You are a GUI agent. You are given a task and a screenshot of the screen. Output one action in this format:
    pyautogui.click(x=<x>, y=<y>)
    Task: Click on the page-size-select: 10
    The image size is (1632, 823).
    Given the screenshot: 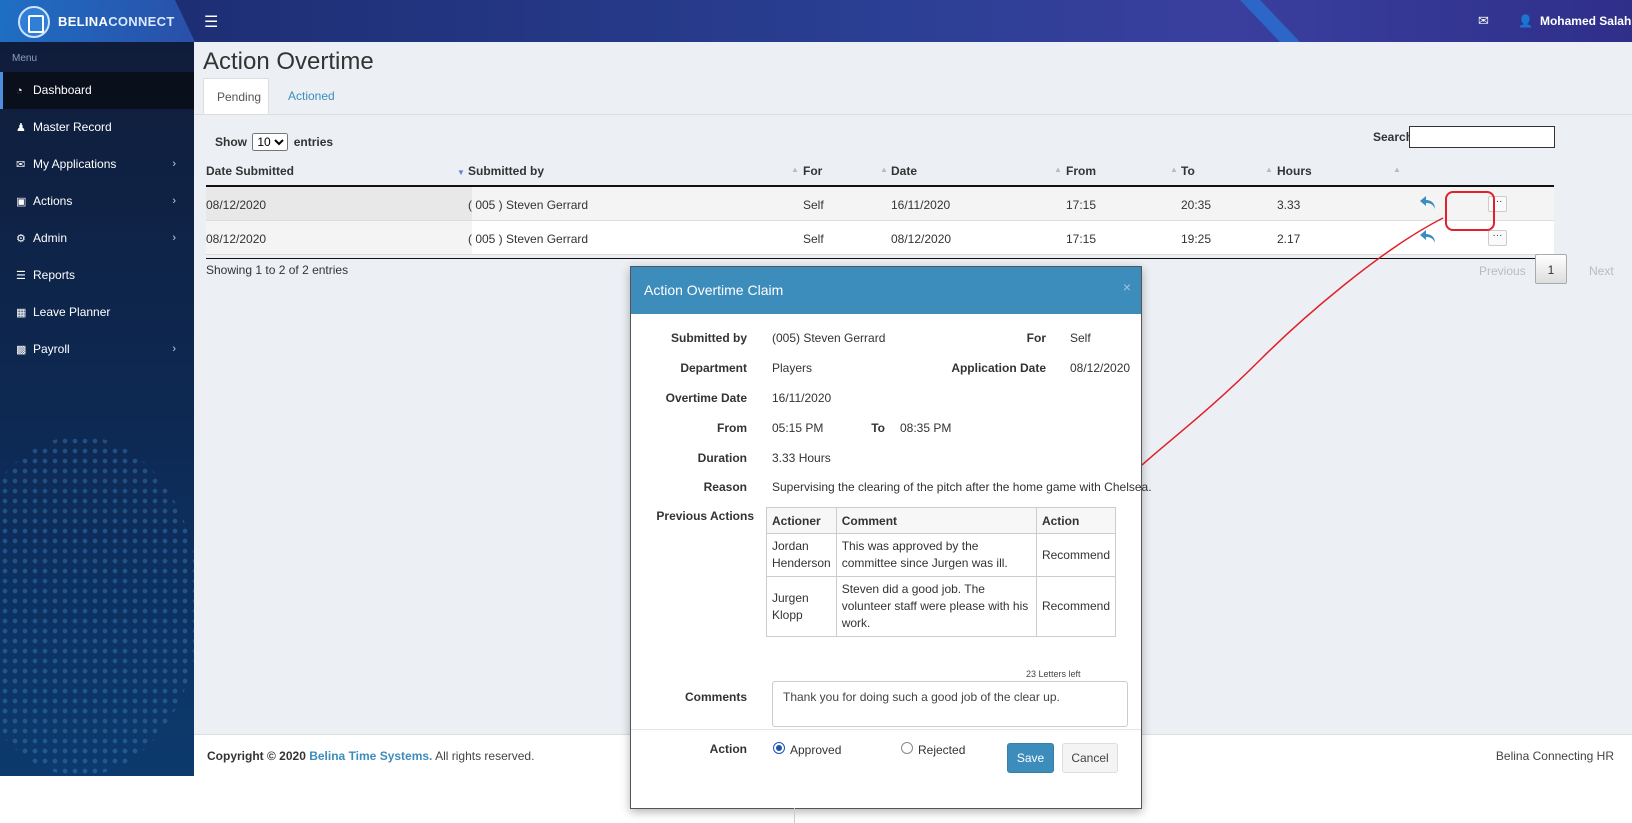 What is the action you would take?
    pyautogui.click(x=270, y=142)
    